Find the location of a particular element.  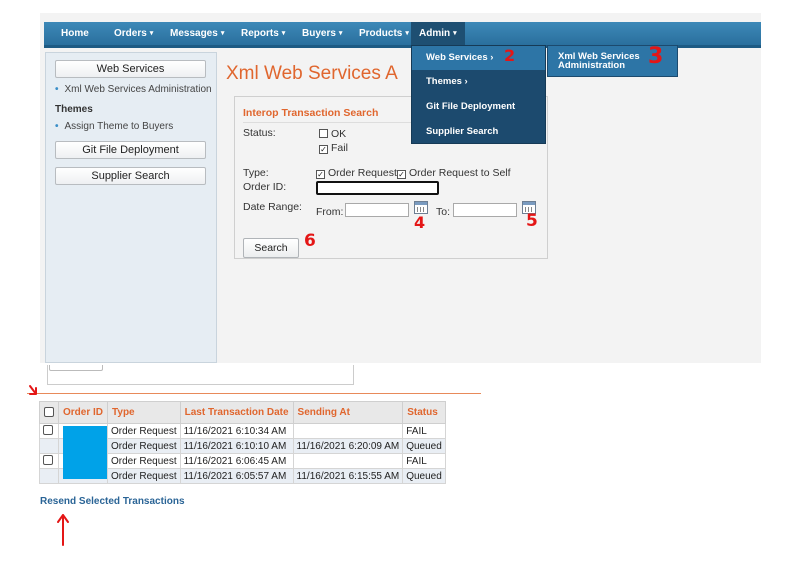

annotation-5: 5 is located at coordinates (532, 221).